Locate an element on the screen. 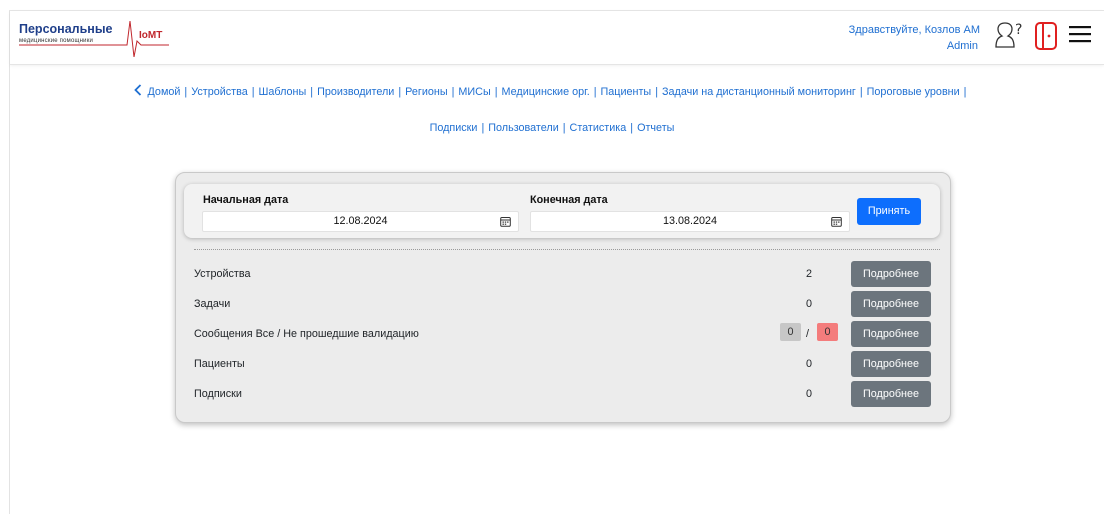 This screenshot has width=1104, height=514. end-date-input: 13.08.2024 is located at coordinates (690, 221).